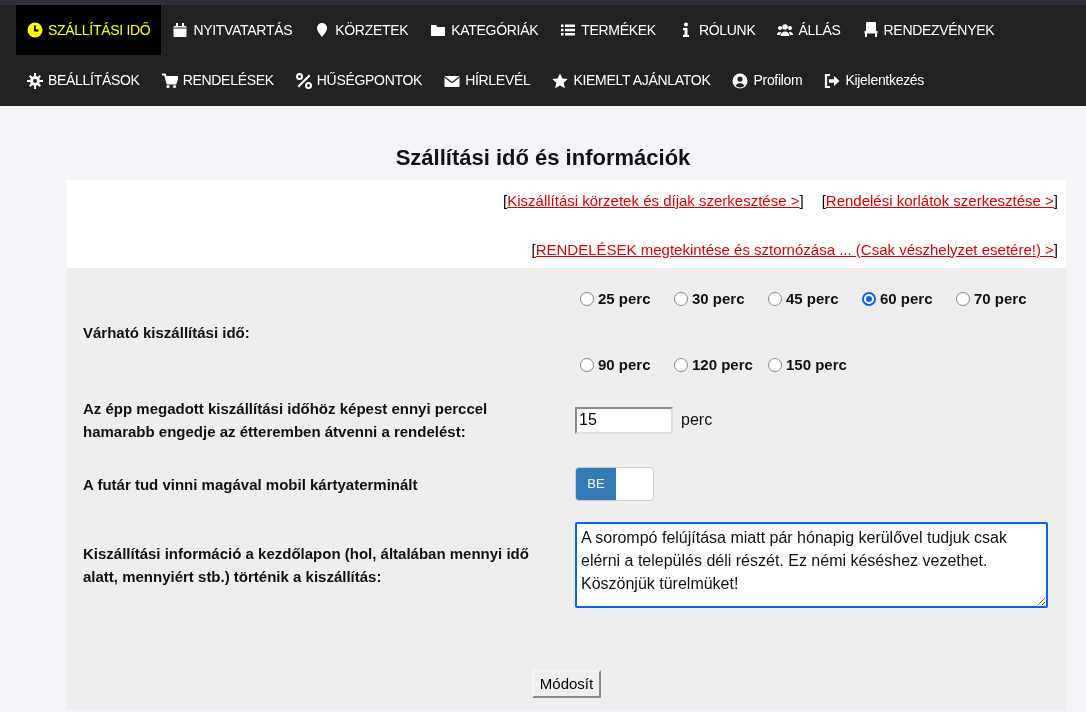 The image size is (1086, 712). Describe the element at coordinates (928, 30) in the screenshot. I see `nav-item: RENDEZVÉNYEK` at that location.